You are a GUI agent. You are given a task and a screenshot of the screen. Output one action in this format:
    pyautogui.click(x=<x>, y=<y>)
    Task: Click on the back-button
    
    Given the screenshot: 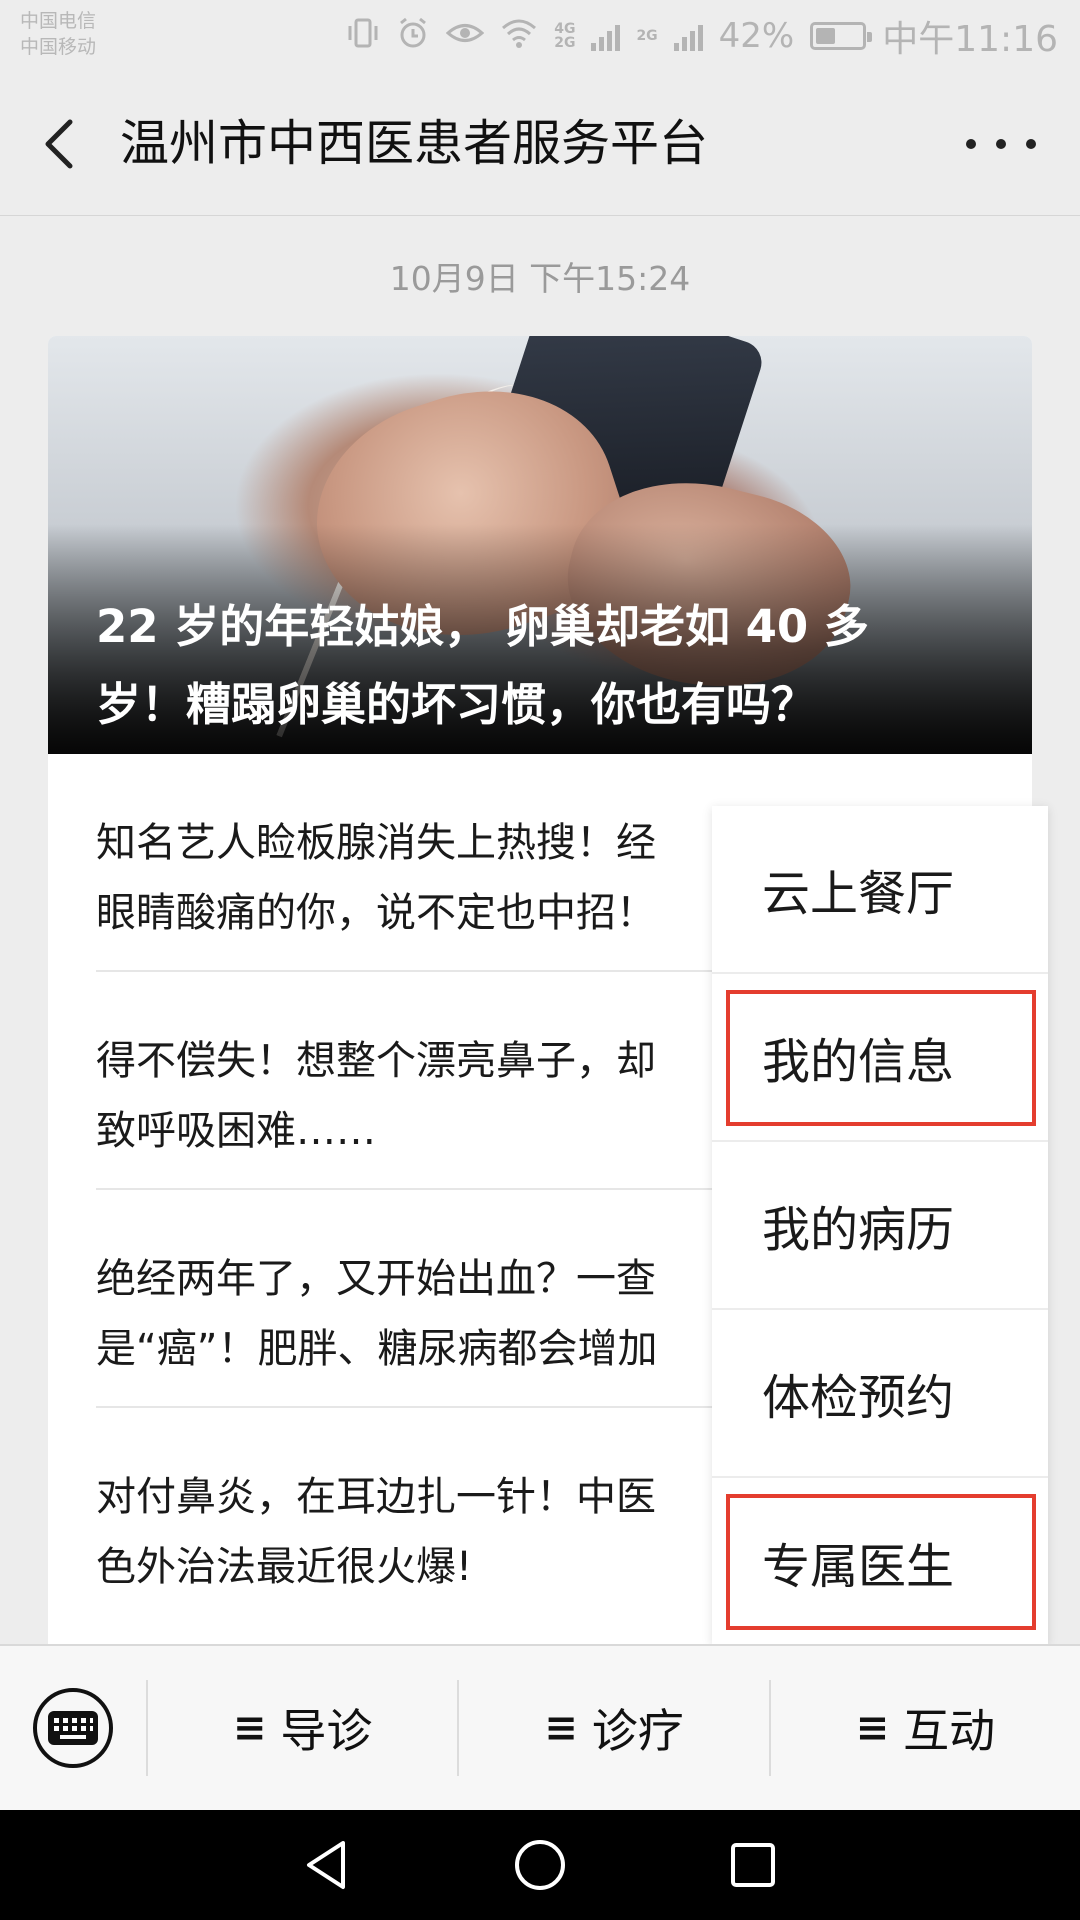 What is the action you would take?
    pyautogui.click(x=64, y=144)
    